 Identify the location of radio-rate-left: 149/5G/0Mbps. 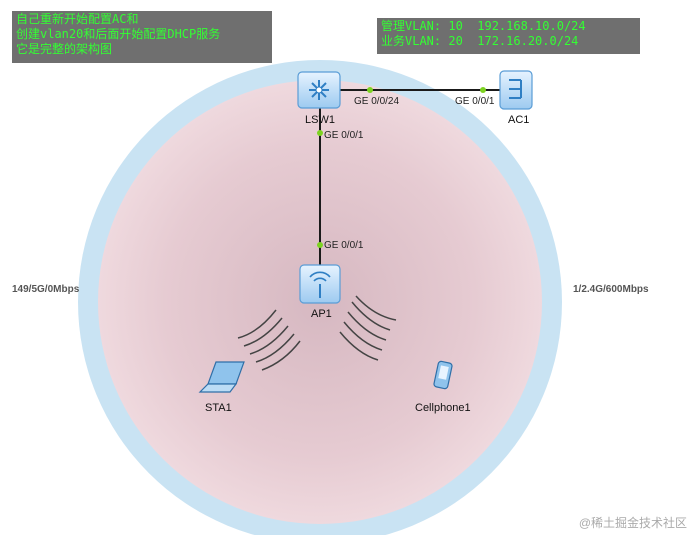
(46, 289).